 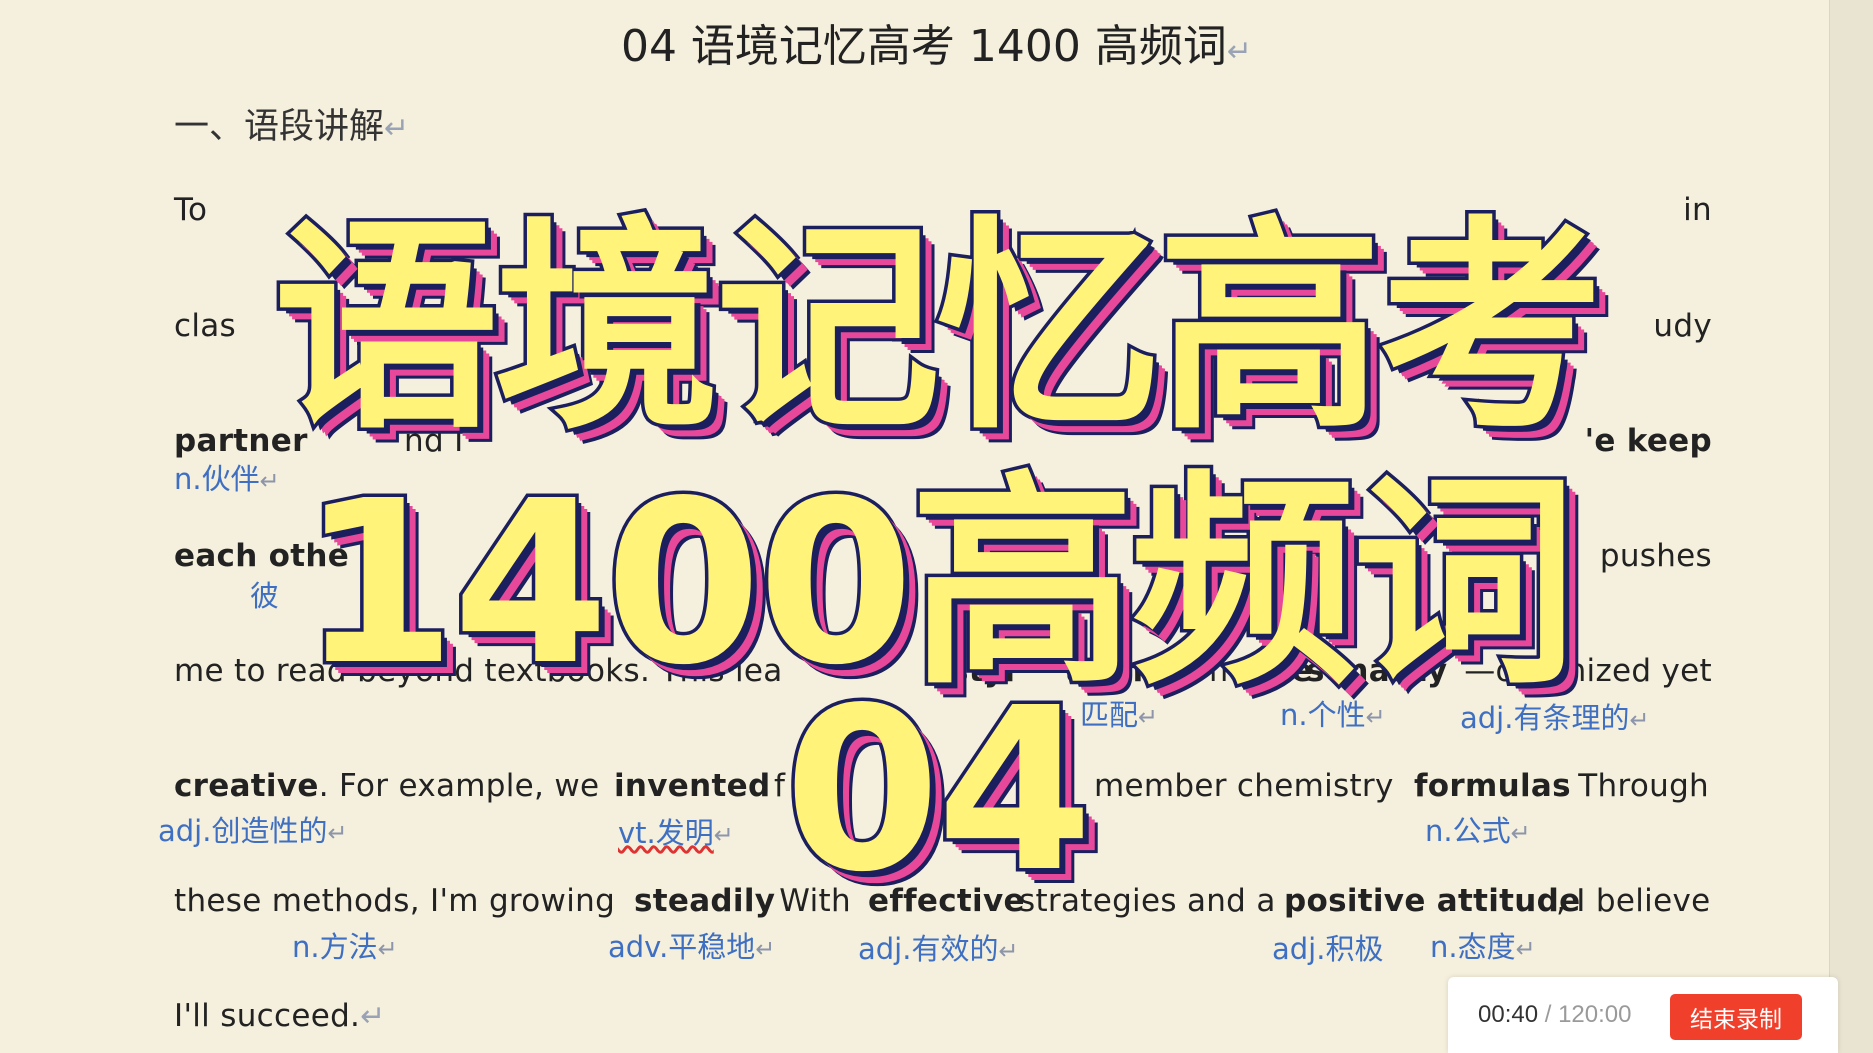 I want to click on paragraph-mark: ↵, so click(x=1239, y=51).